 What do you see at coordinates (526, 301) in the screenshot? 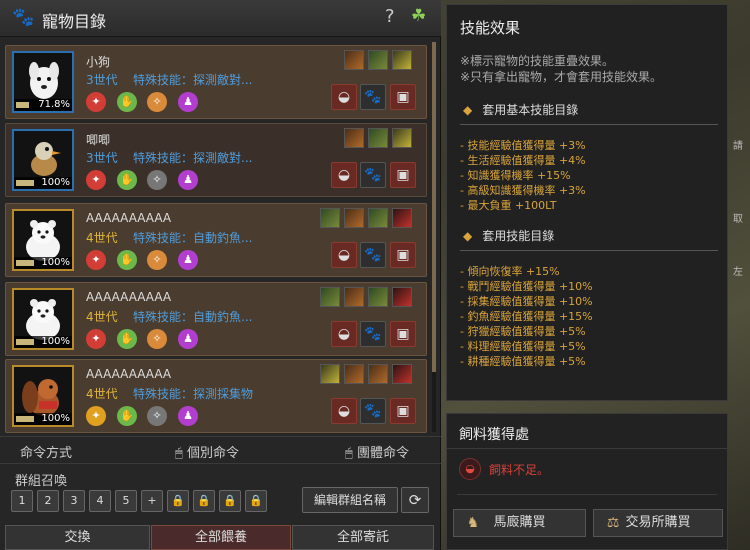
I see `applied-effect-item: - 採集經驗值獲得量 +10%` at bounding box center [526, 301].